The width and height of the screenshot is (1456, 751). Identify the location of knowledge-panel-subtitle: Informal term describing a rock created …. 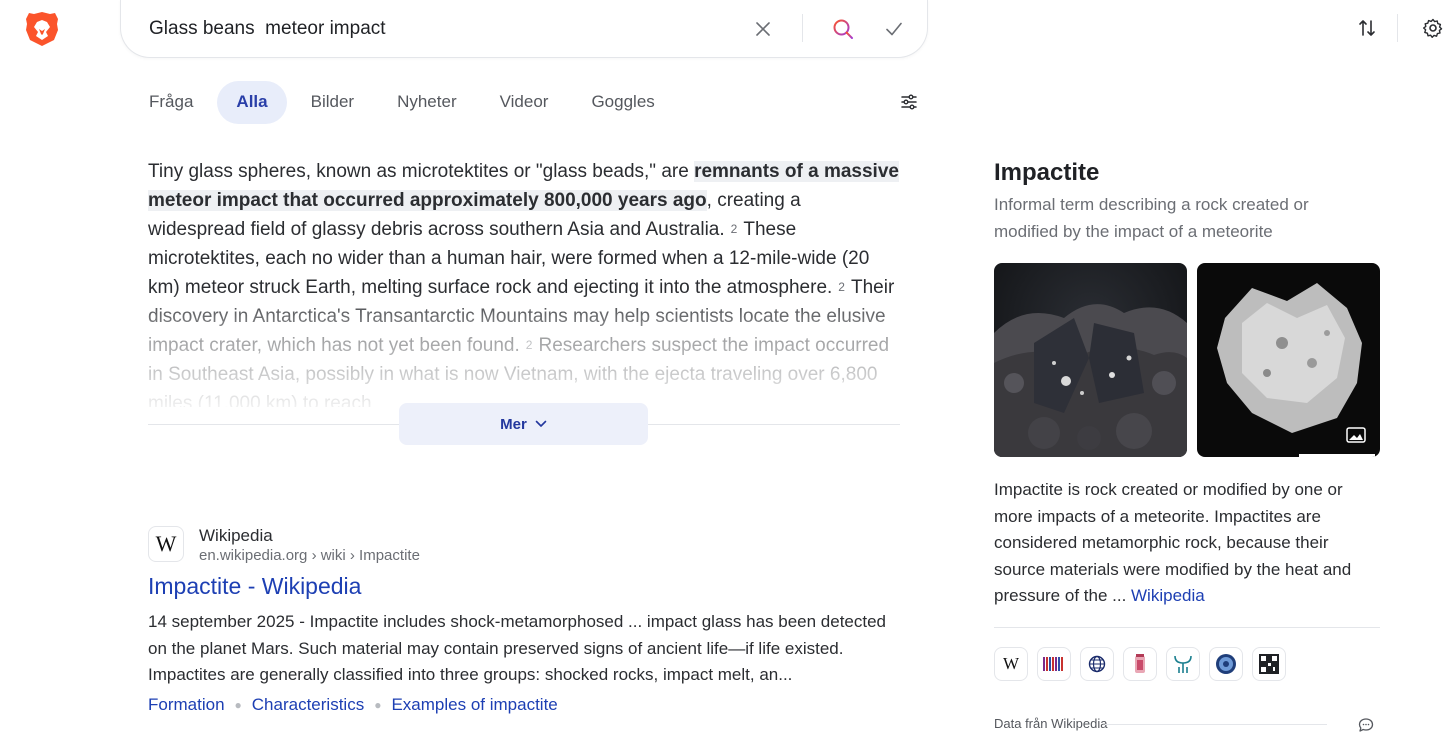
(1151, 218).